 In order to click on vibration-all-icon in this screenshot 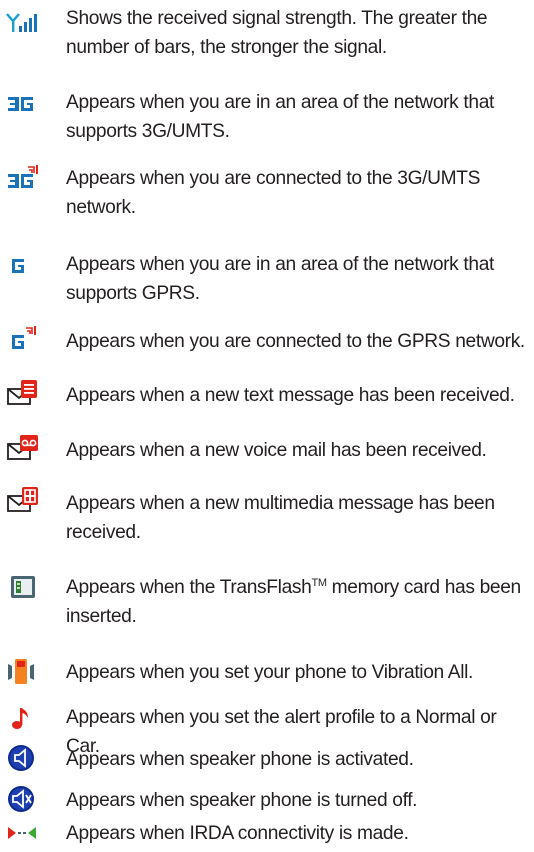, I will do `click(23, 670)`.